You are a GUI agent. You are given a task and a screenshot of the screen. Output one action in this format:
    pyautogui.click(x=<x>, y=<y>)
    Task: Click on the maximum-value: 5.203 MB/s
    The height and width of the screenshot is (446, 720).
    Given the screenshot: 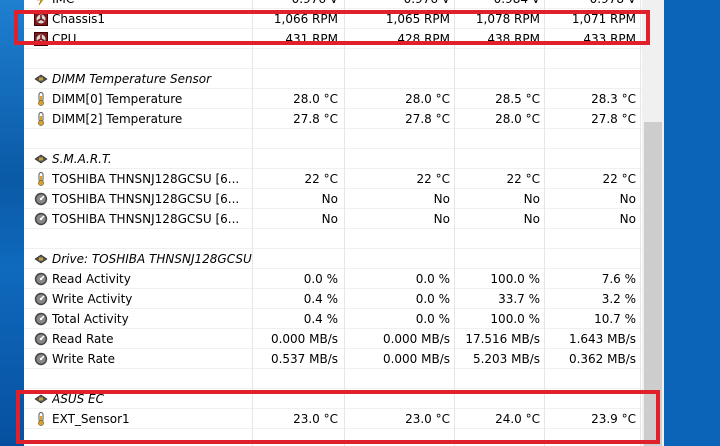 What is the action you would take?
    pyautogui.click(x=506, y=359)
    